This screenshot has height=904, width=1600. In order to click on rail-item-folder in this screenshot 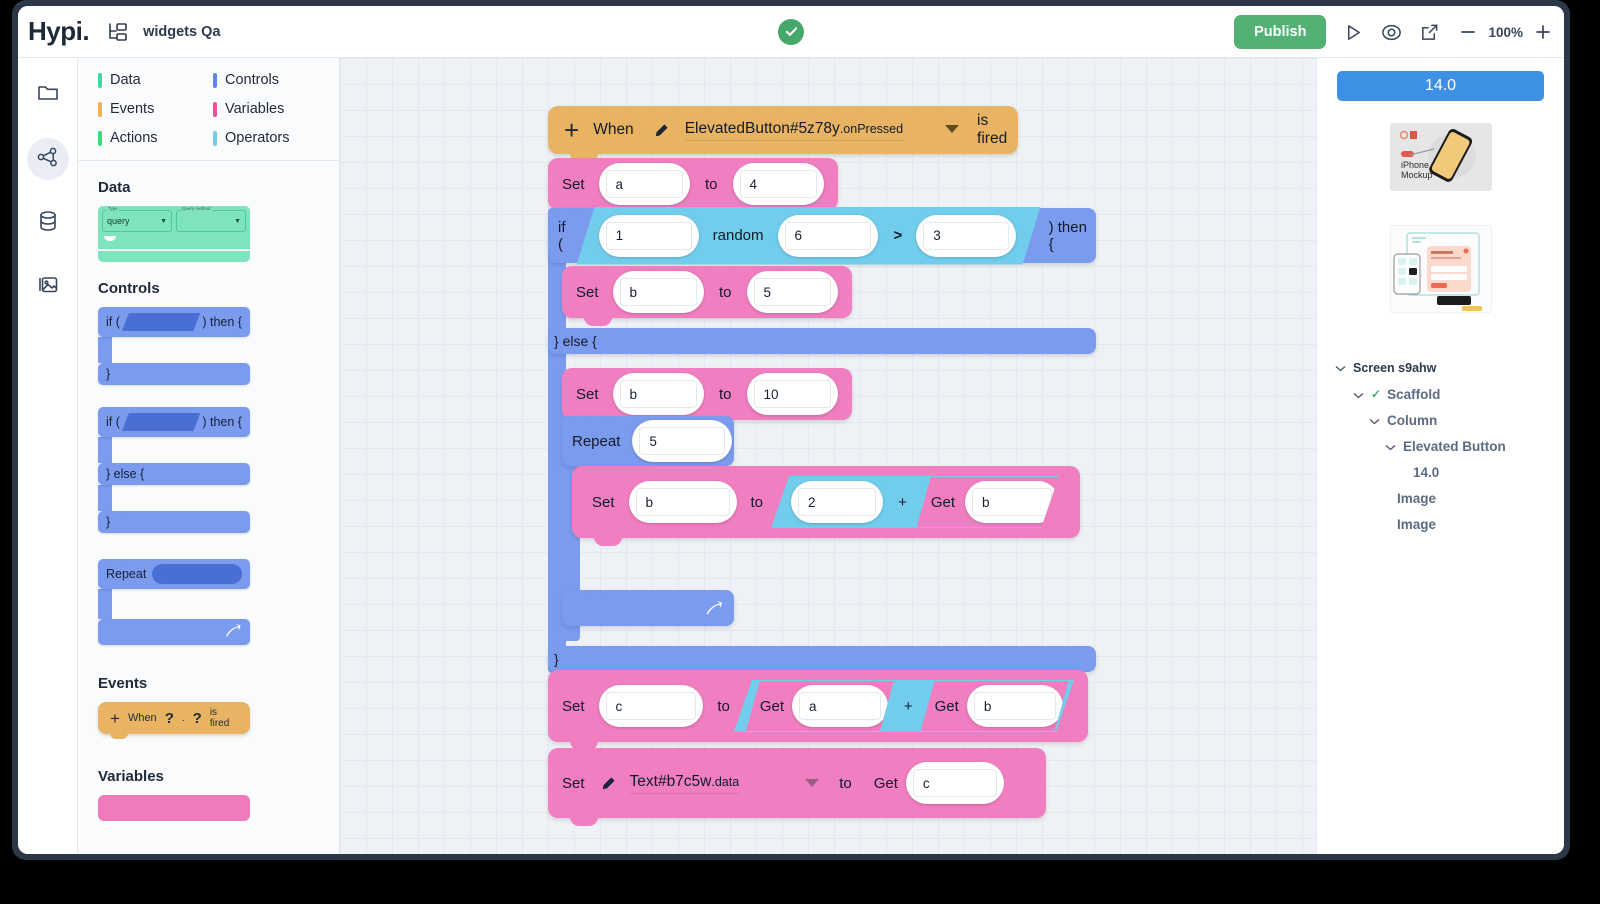, I will do `click(48, 95)`.